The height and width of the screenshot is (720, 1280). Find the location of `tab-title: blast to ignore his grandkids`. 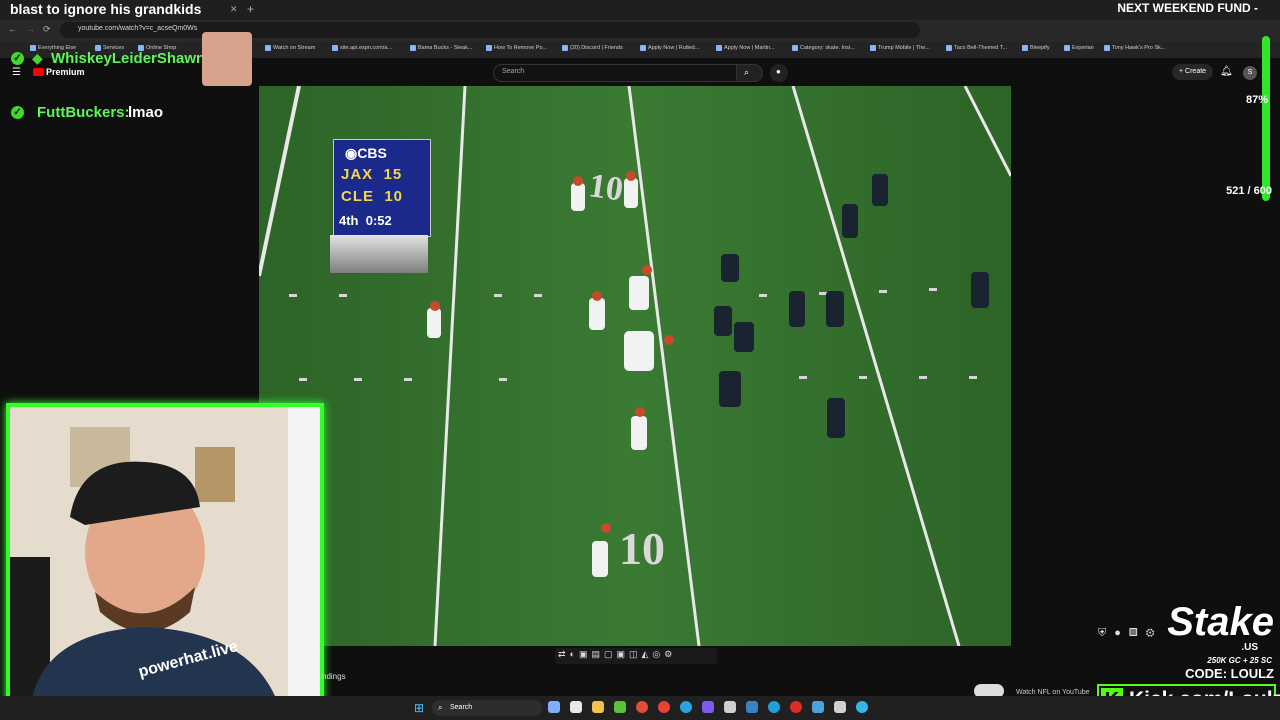

tab-title: blast to ignore his grandkids is located at coordinates (105, 9).